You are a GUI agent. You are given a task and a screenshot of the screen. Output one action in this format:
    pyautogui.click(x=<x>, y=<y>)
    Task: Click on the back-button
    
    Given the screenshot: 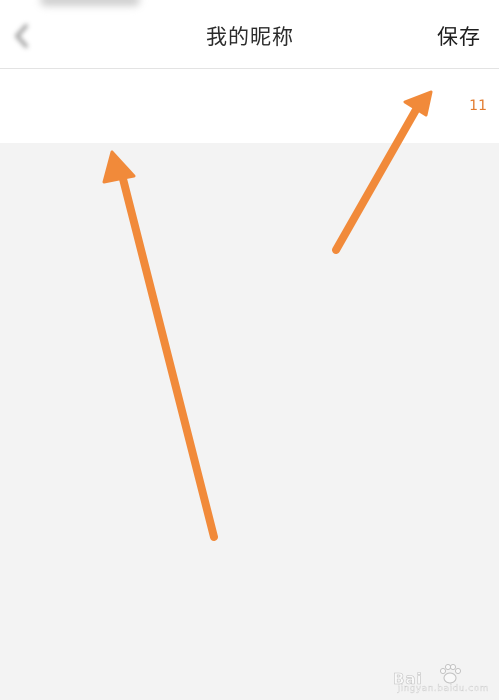 What is the action you would take?
    pyautogui.click(x=23, y=36)
    